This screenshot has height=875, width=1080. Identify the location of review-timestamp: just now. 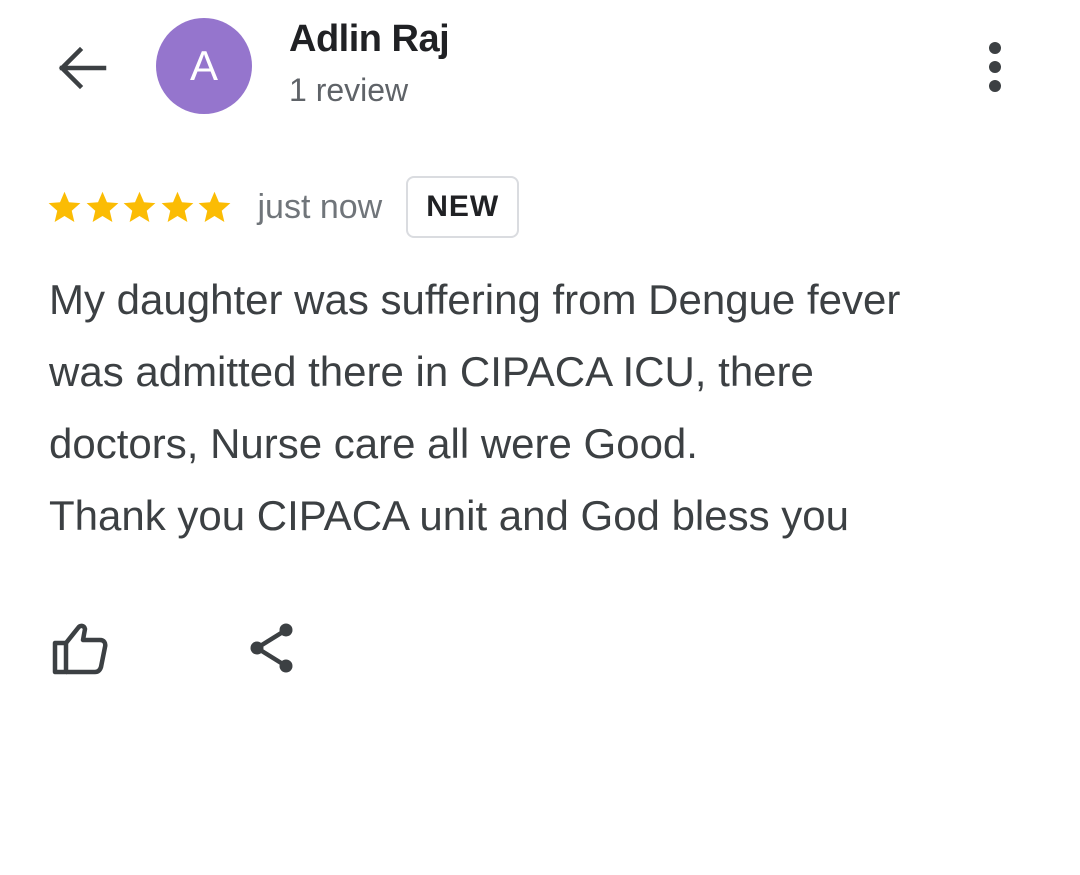
(320, 206).